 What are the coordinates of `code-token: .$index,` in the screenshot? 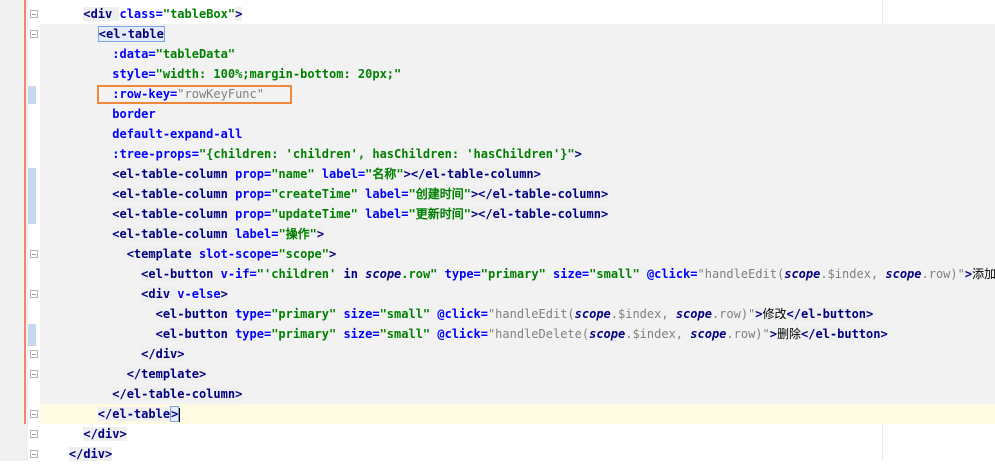 It's located at (643, 314).